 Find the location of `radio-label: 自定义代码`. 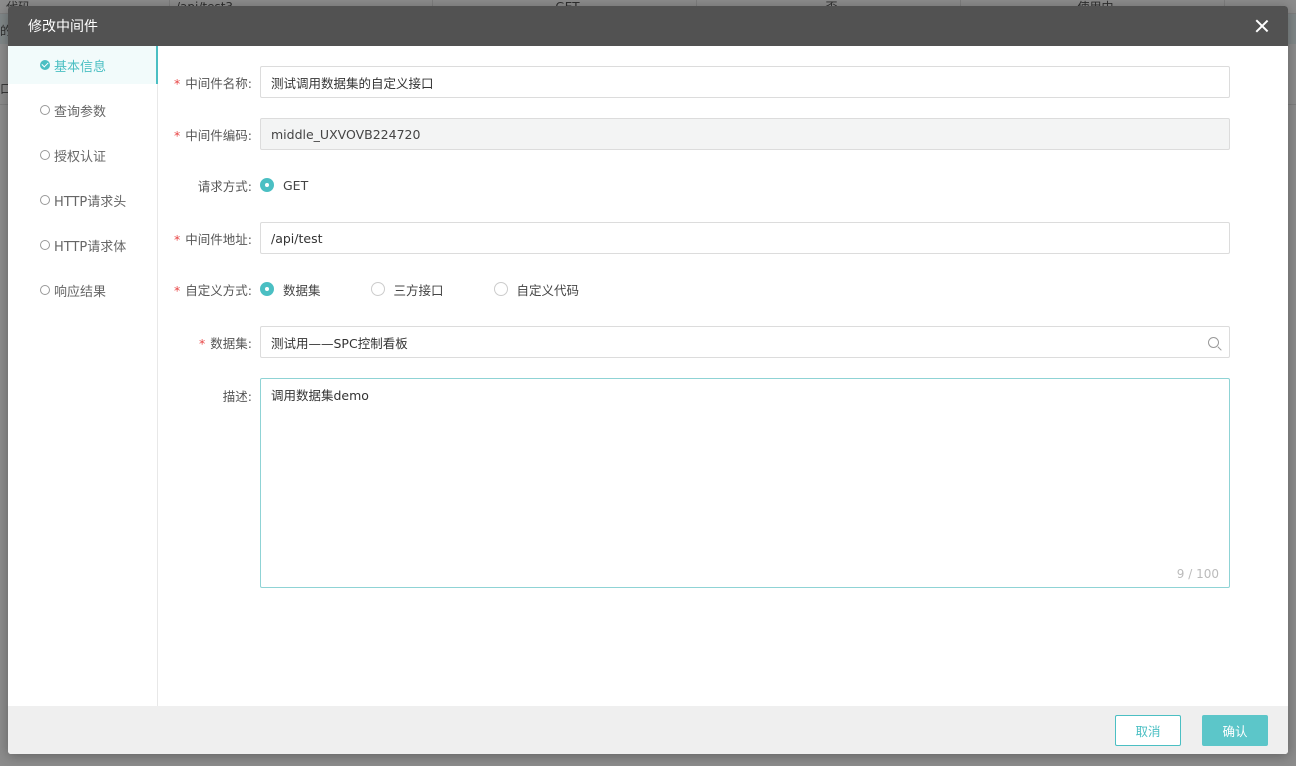

radio-label: 自定义代码 is located at coordinates (548, 290).